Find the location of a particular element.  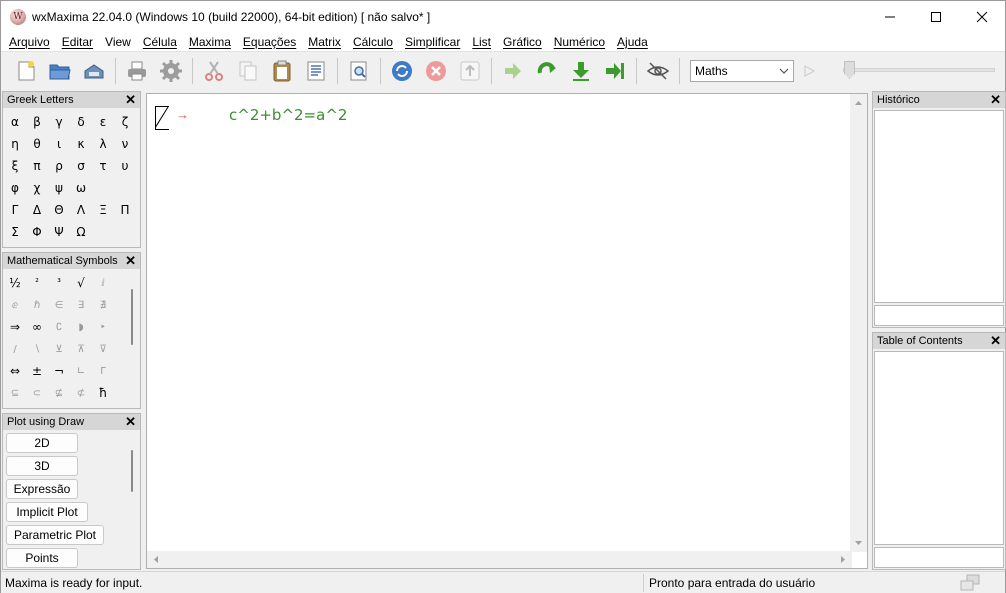

menu-view: View is located at coordinates (118, 42).